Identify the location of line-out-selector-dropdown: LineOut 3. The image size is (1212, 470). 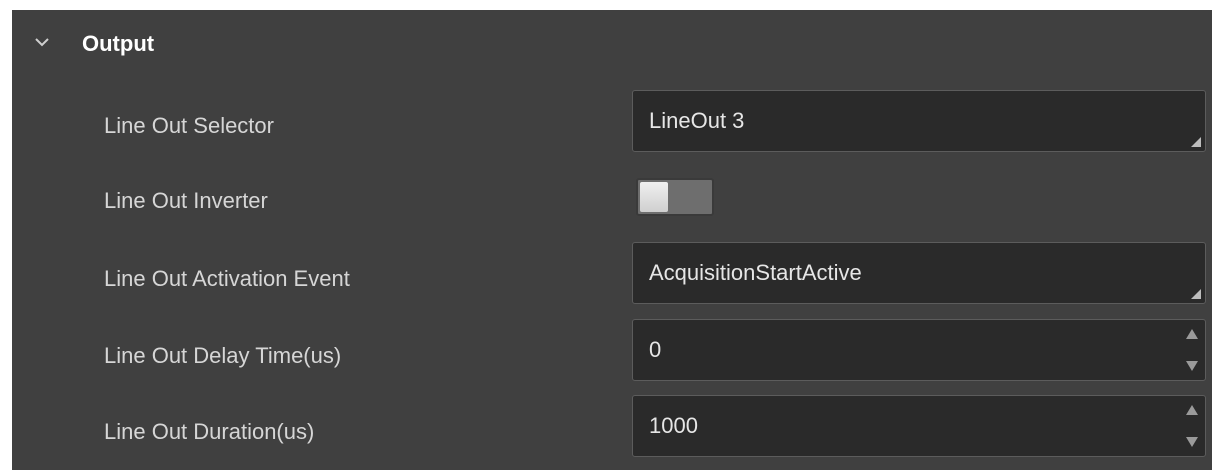
(919, 121).